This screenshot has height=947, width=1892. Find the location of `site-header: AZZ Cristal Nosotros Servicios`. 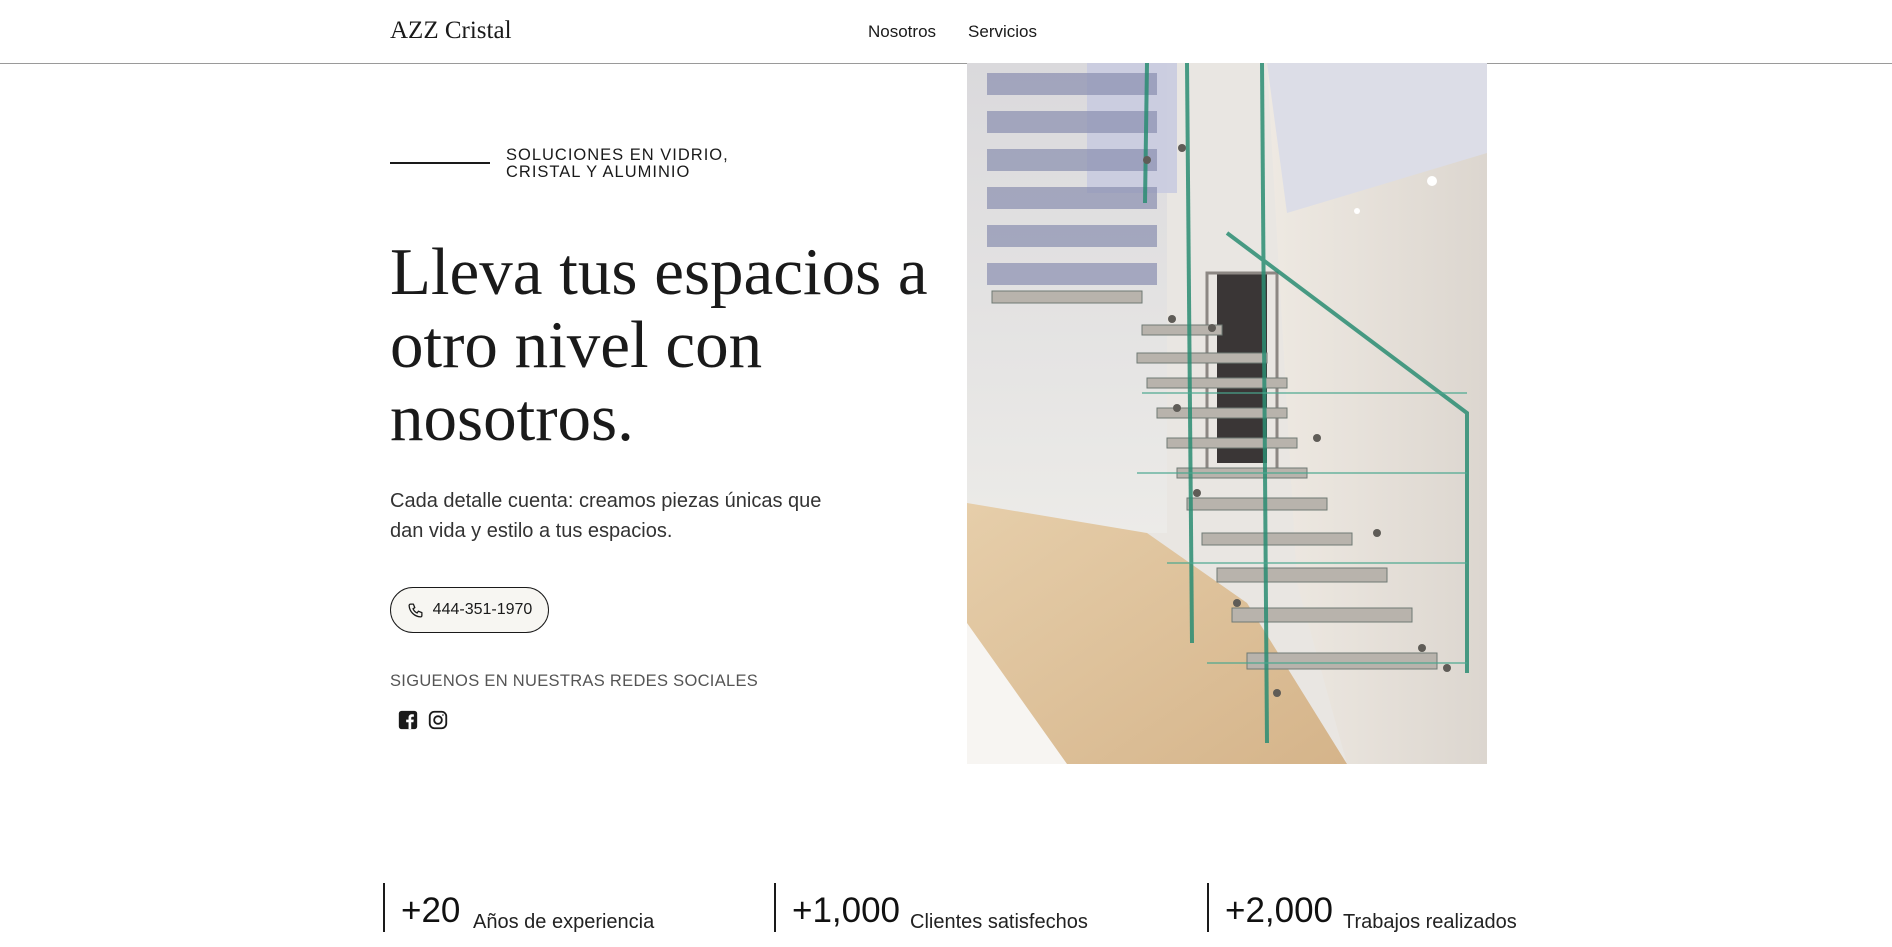

site-header: AZZ Cristal Nosotros Servicios is located at coordinates (946, 32).